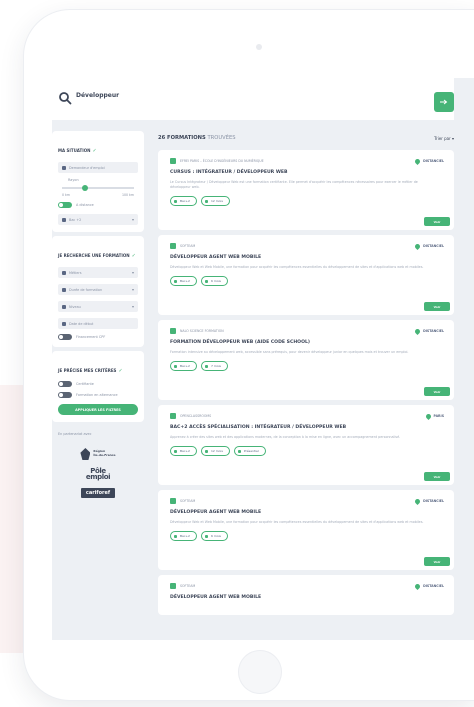  I want to click on training-field-3: Niveau ▾, so click(98, 306).